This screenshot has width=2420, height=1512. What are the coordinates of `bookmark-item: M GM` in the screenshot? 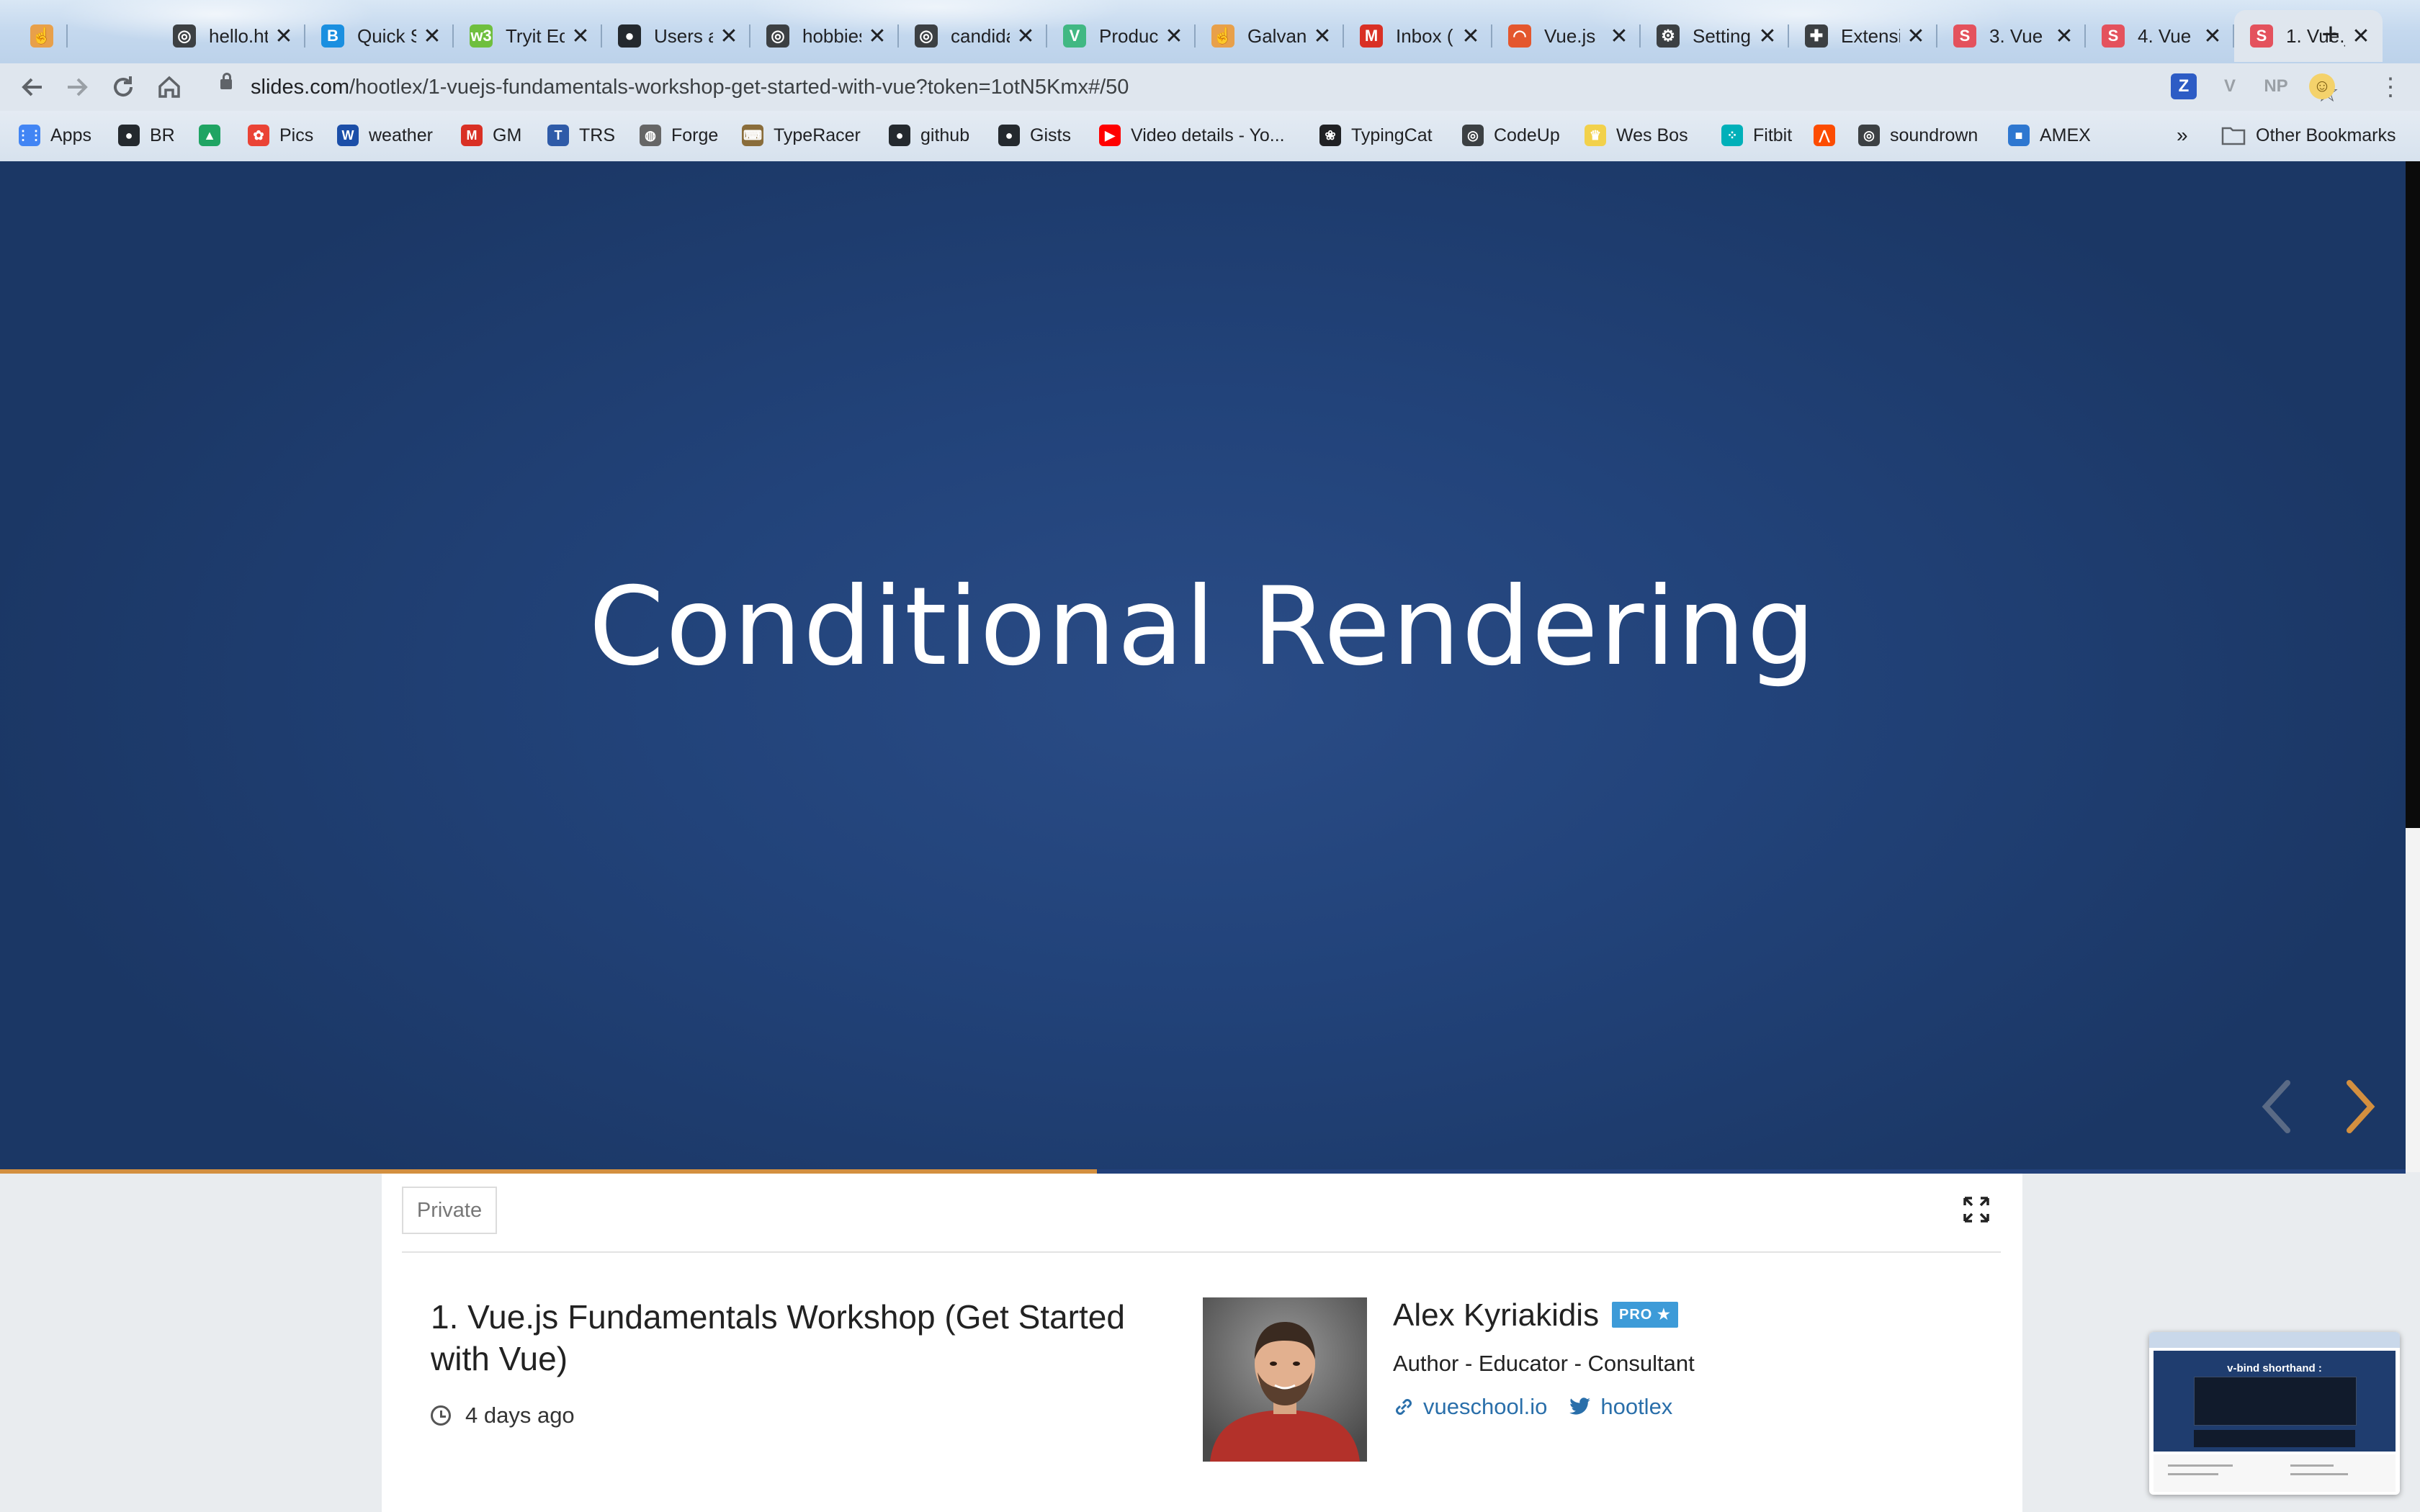 It's located at (491, 135).